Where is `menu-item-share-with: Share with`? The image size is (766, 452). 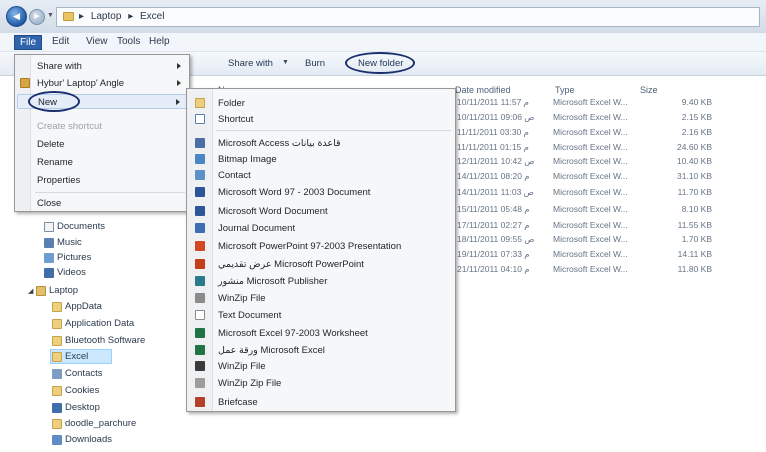 menu-item-share-with: Share with is located at coordinates (102, 66).